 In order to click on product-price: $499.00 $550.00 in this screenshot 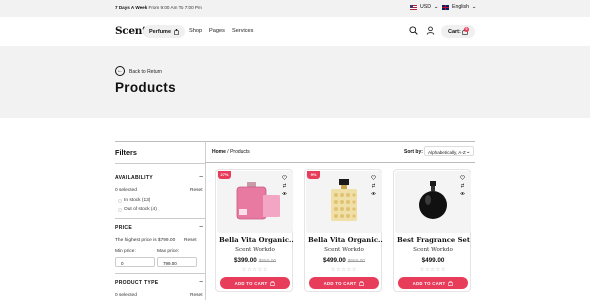, I will do `click(344, 260)`.